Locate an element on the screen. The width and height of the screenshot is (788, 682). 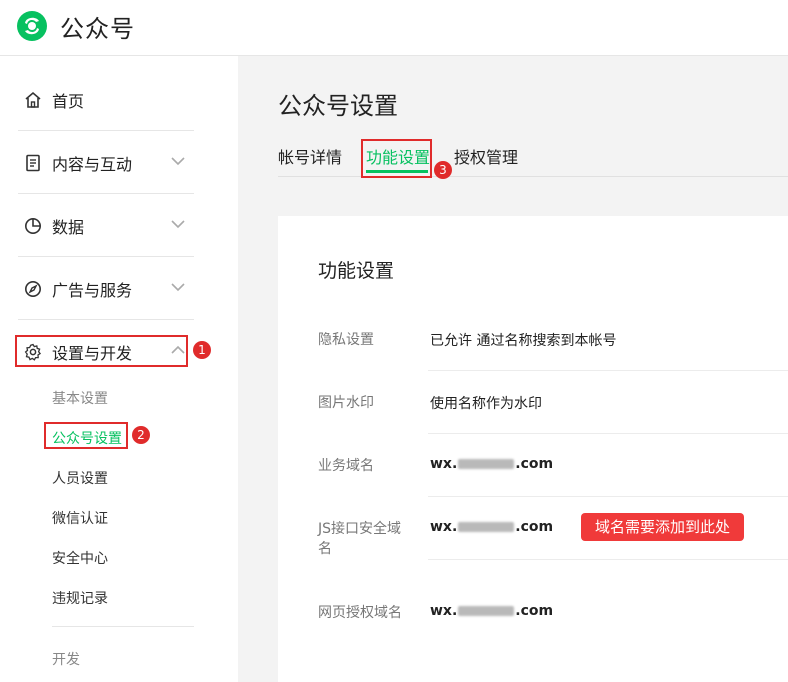
tab-account-details: 帐号详情 is located at coordinates (310, 156).